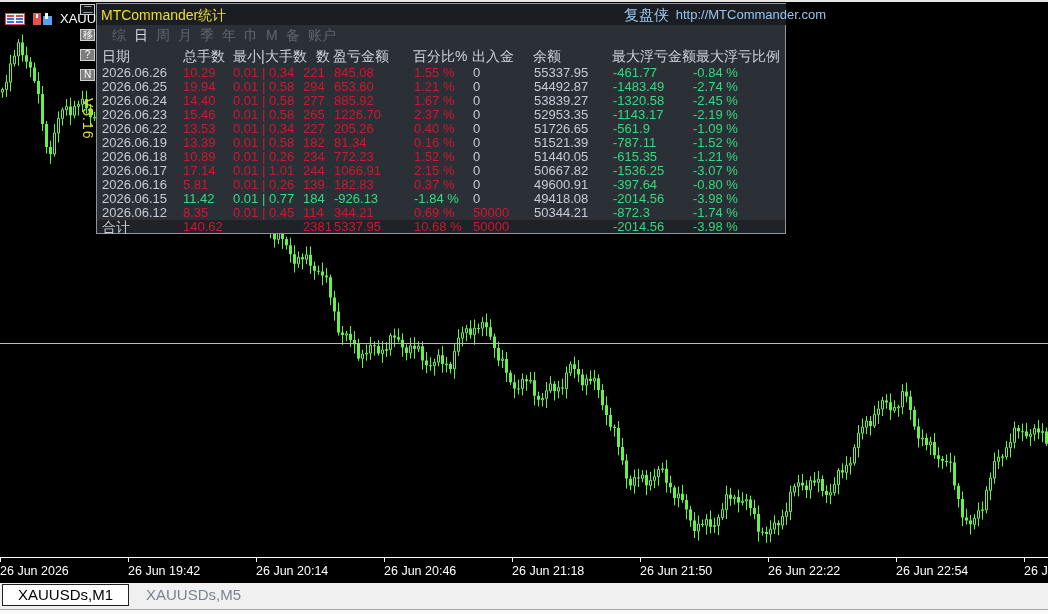 The image size is (1048, 614). What do you see at coordinates (562, 129) in the screenshot?
I see `table-cell-text: 51726.65` at bounding box center [562, 129].